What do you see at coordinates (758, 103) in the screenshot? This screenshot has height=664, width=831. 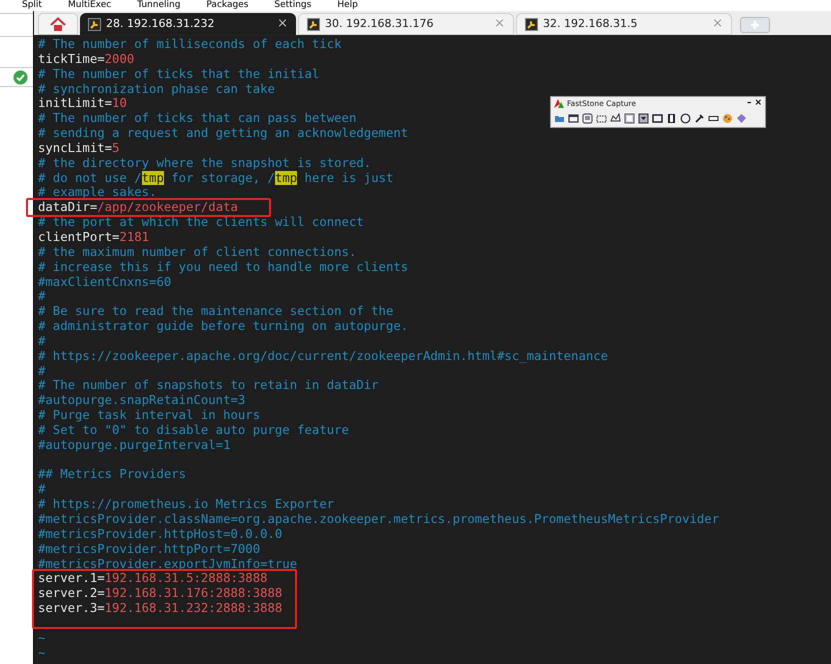 I see `close-button: ×` at bounding box center [758, 103].